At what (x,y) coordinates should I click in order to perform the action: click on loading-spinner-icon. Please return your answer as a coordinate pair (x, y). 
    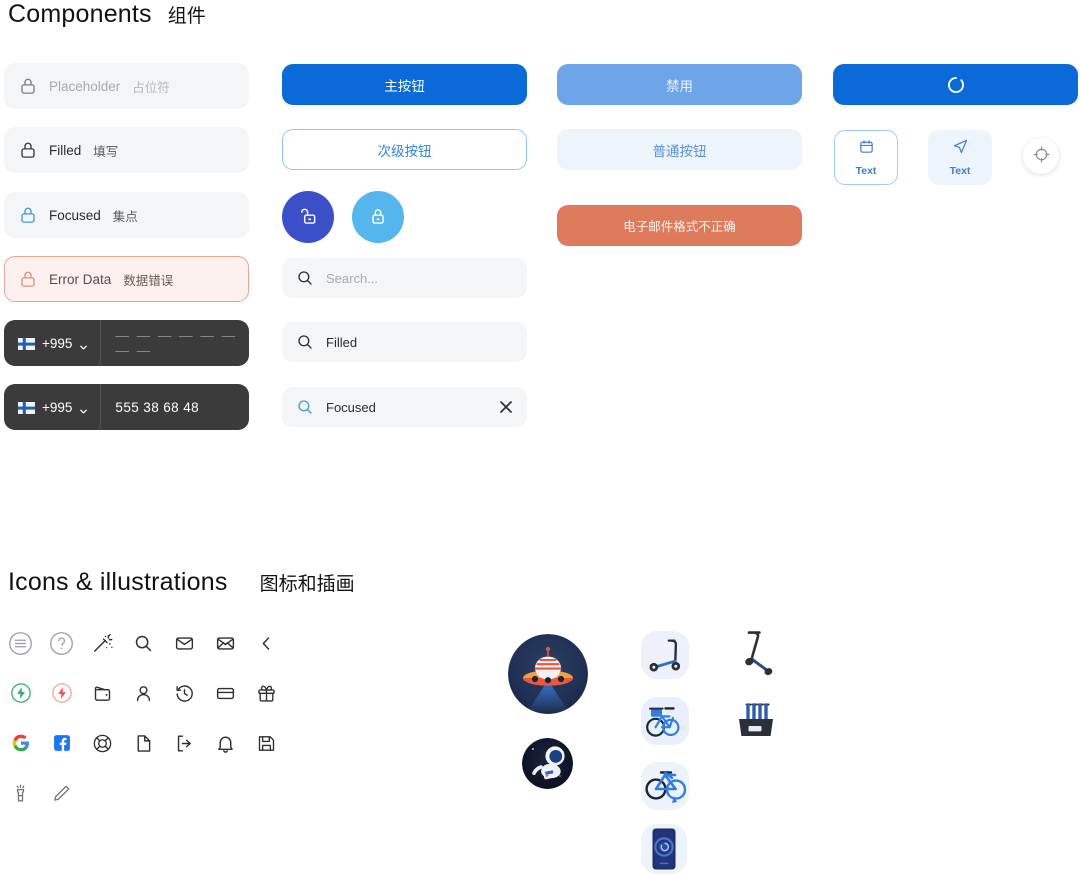
    Looking at the image, I should click on (956, 85).